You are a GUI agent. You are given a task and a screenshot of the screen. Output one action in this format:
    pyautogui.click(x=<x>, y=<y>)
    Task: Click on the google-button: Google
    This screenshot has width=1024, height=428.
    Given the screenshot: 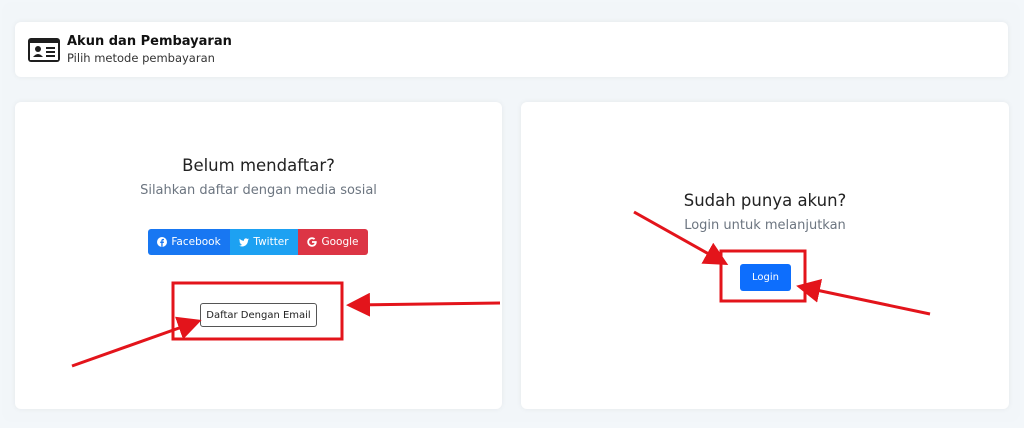 What is the action you would take?
    pyautogui.click(x=333, y=242)
    